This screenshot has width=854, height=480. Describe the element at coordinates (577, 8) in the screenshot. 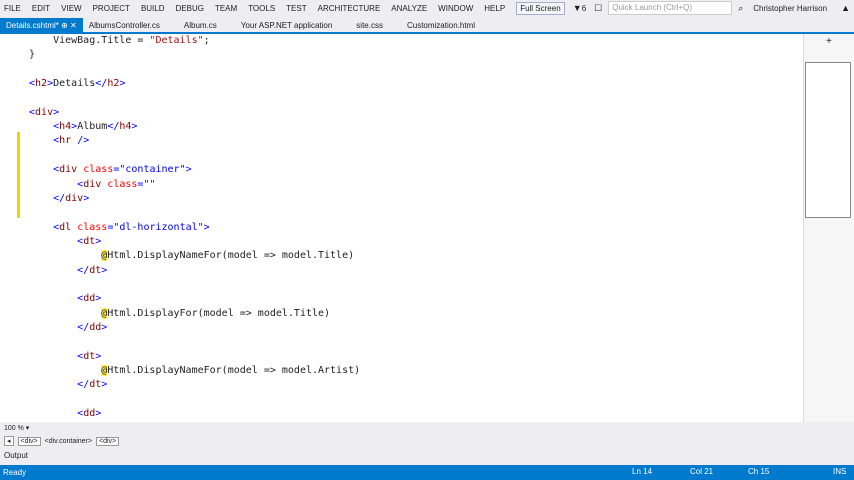

I see `notification-flag-icon: ▼` at that location.